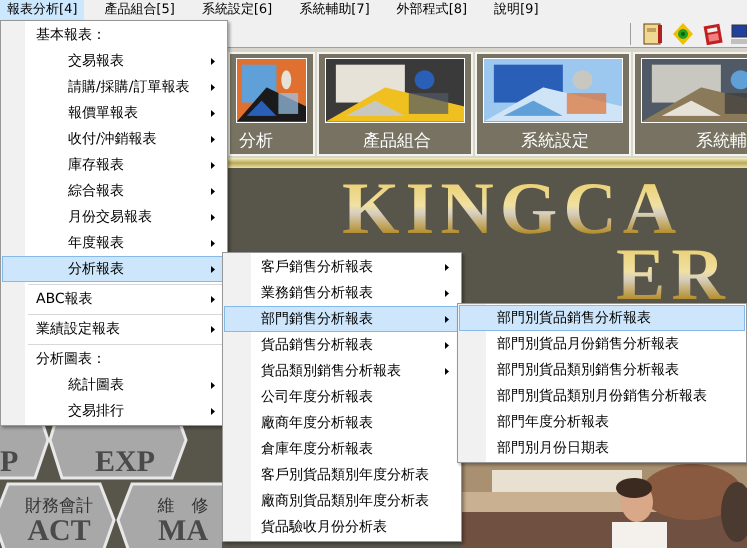 This screenshot has width=747, height=548. I want to click on hex-code: P, so click(9, 462).